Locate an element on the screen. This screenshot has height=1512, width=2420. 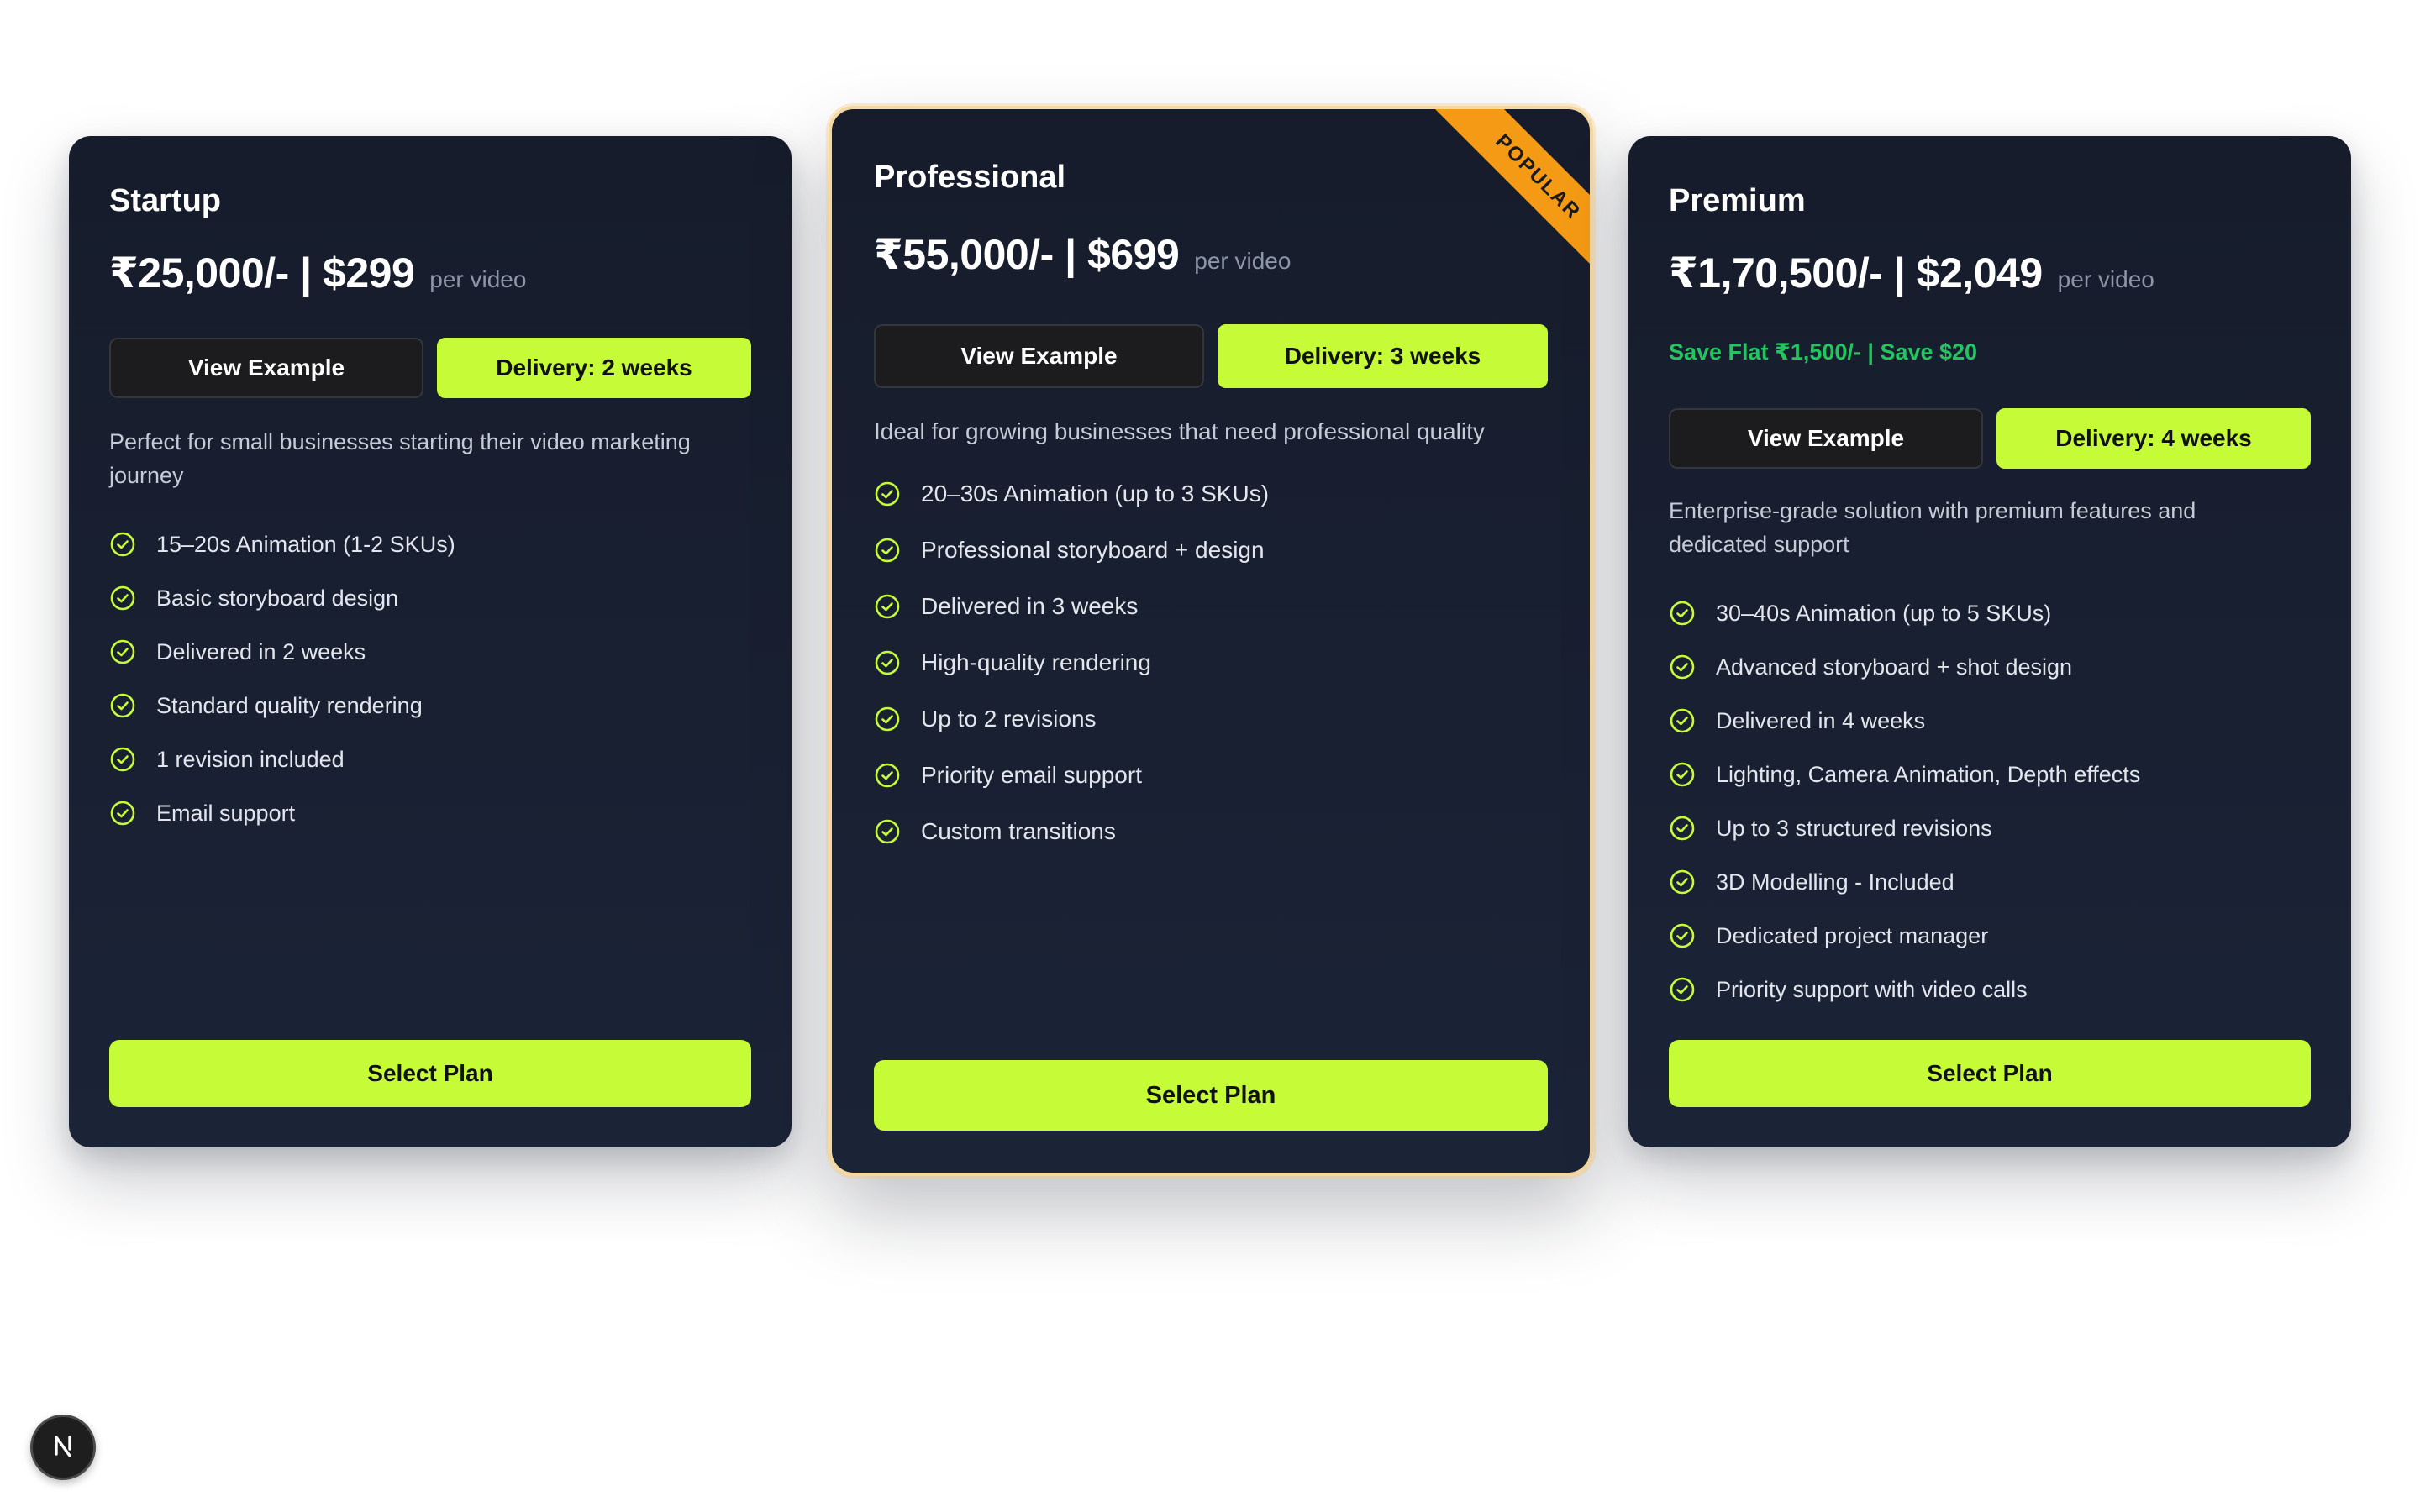
feature-item: Delivered in 3 weeks is located at coordinates (1072, 606).